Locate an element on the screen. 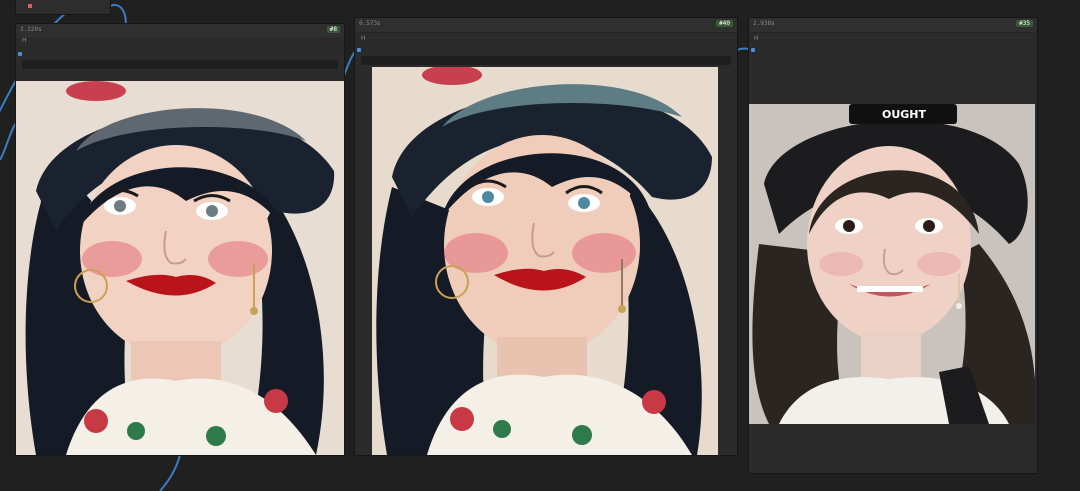  node-exec-time: 3.220s is located at coordinates (31, 29).